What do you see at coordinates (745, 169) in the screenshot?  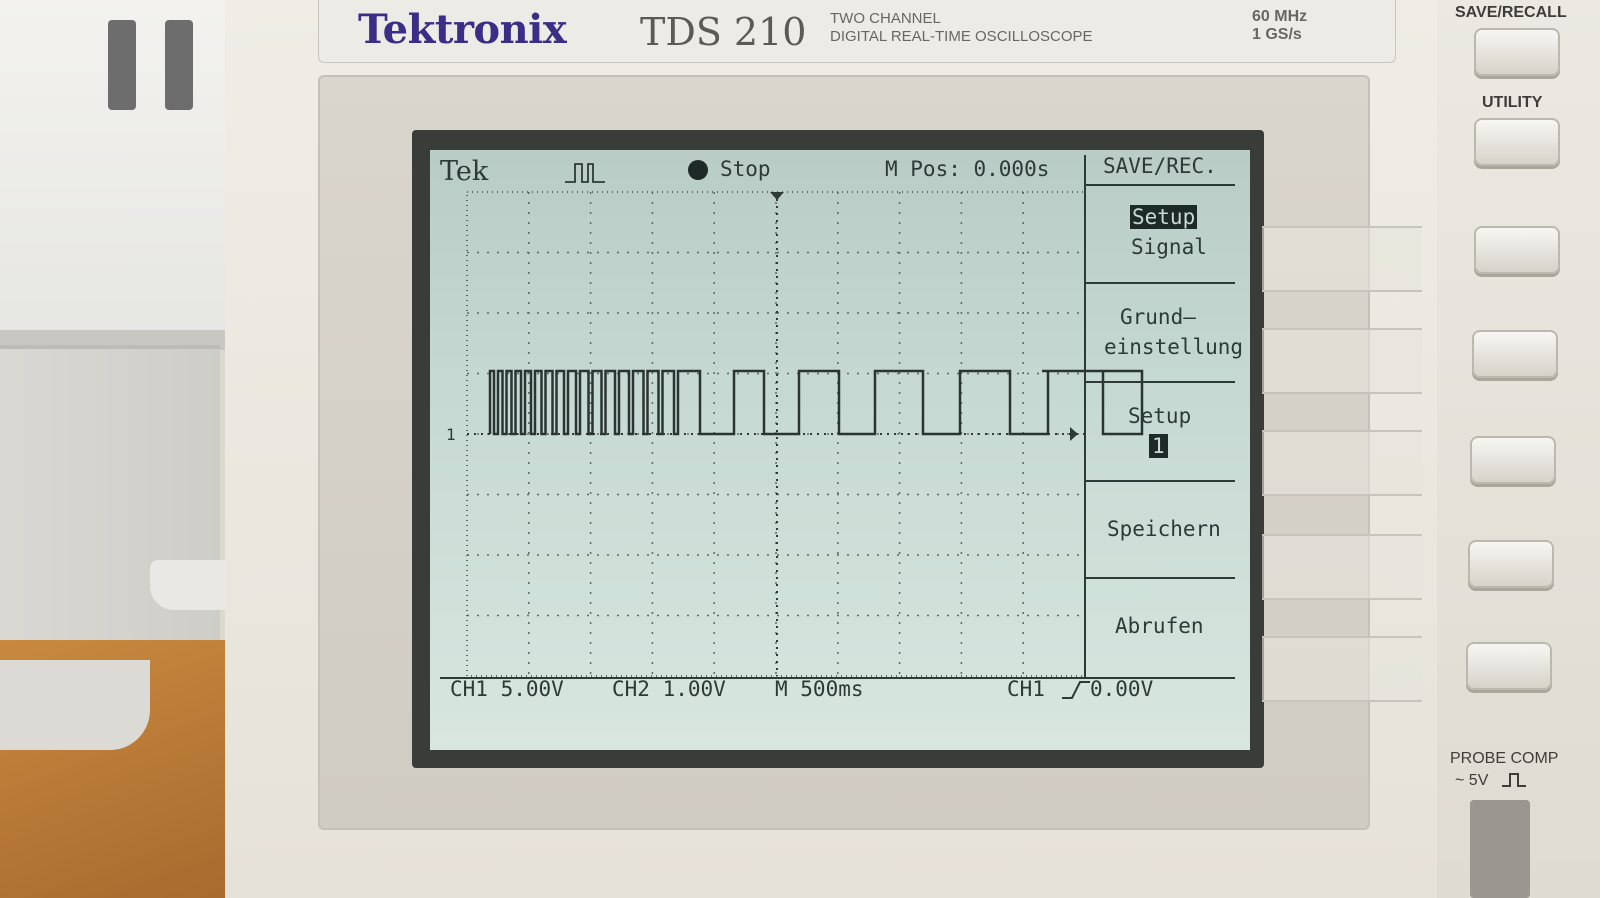 I see `acquisition-status: Stop` at bounding box center [745, 169].